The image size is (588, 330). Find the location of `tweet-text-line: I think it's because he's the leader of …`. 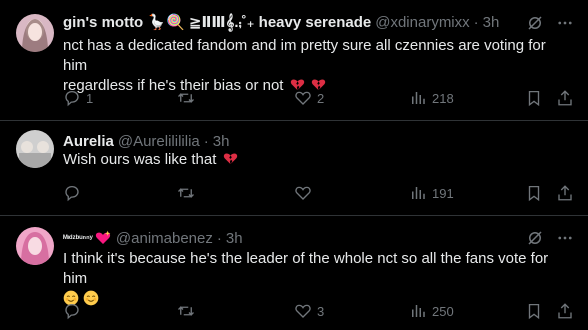

tweet-text-line: I think it's because he's the leader of … is located at coordinates (306, 268).